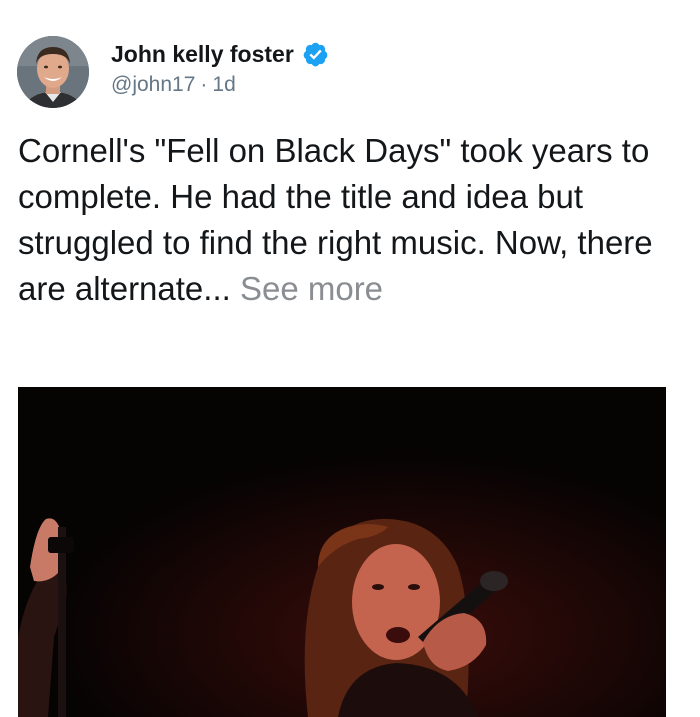 The image size is (700, 717). Describe the element at coordinates (202, 54) in the screenshot. I see `author-name: John kelly foster` at that location.